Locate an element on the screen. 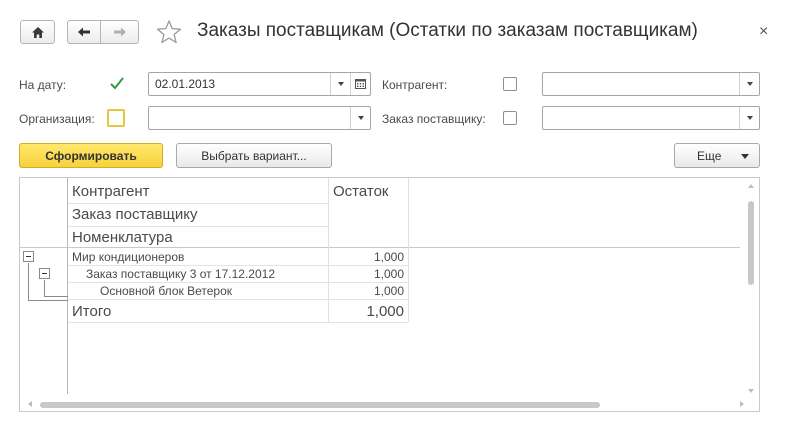 Image resolution: width=786 pixels, height=426 pixels. header-balance: Остаток is located at coordinates (361, 191).